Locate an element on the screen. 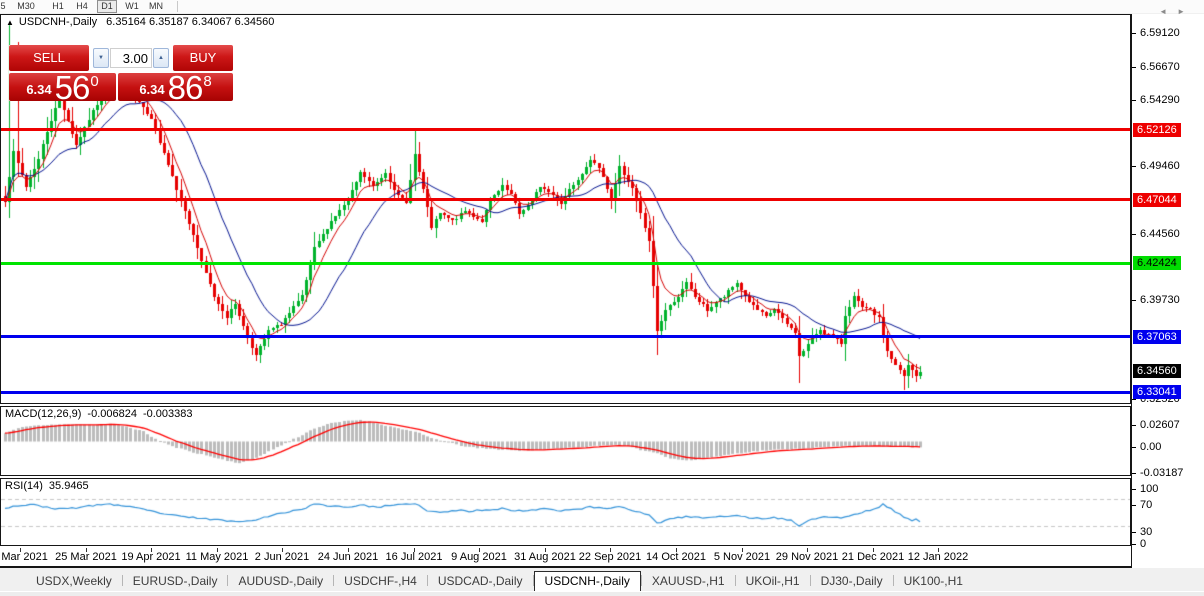 The height and width of the screenshot is (596, 1204). price-badge-6_52126: 6.52126 is located at coordinates (1157, 130).